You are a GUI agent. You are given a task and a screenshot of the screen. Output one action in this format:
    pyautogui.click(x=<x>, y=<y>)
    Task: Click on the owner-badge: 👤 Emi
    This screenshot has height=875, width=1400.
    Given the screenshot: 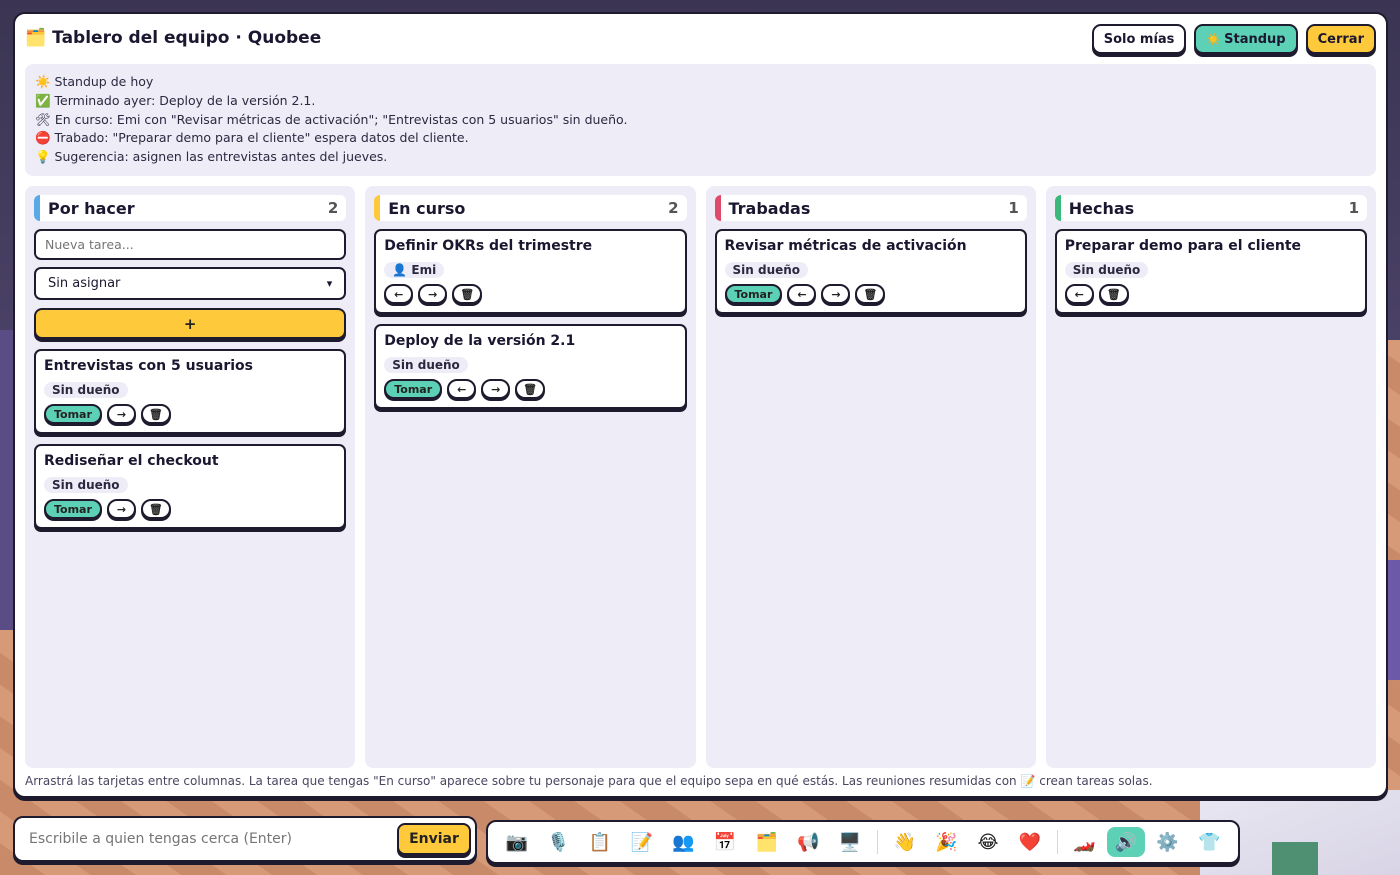 What is the action you would take?
    pyautogui.click(x=414, y=270)
    